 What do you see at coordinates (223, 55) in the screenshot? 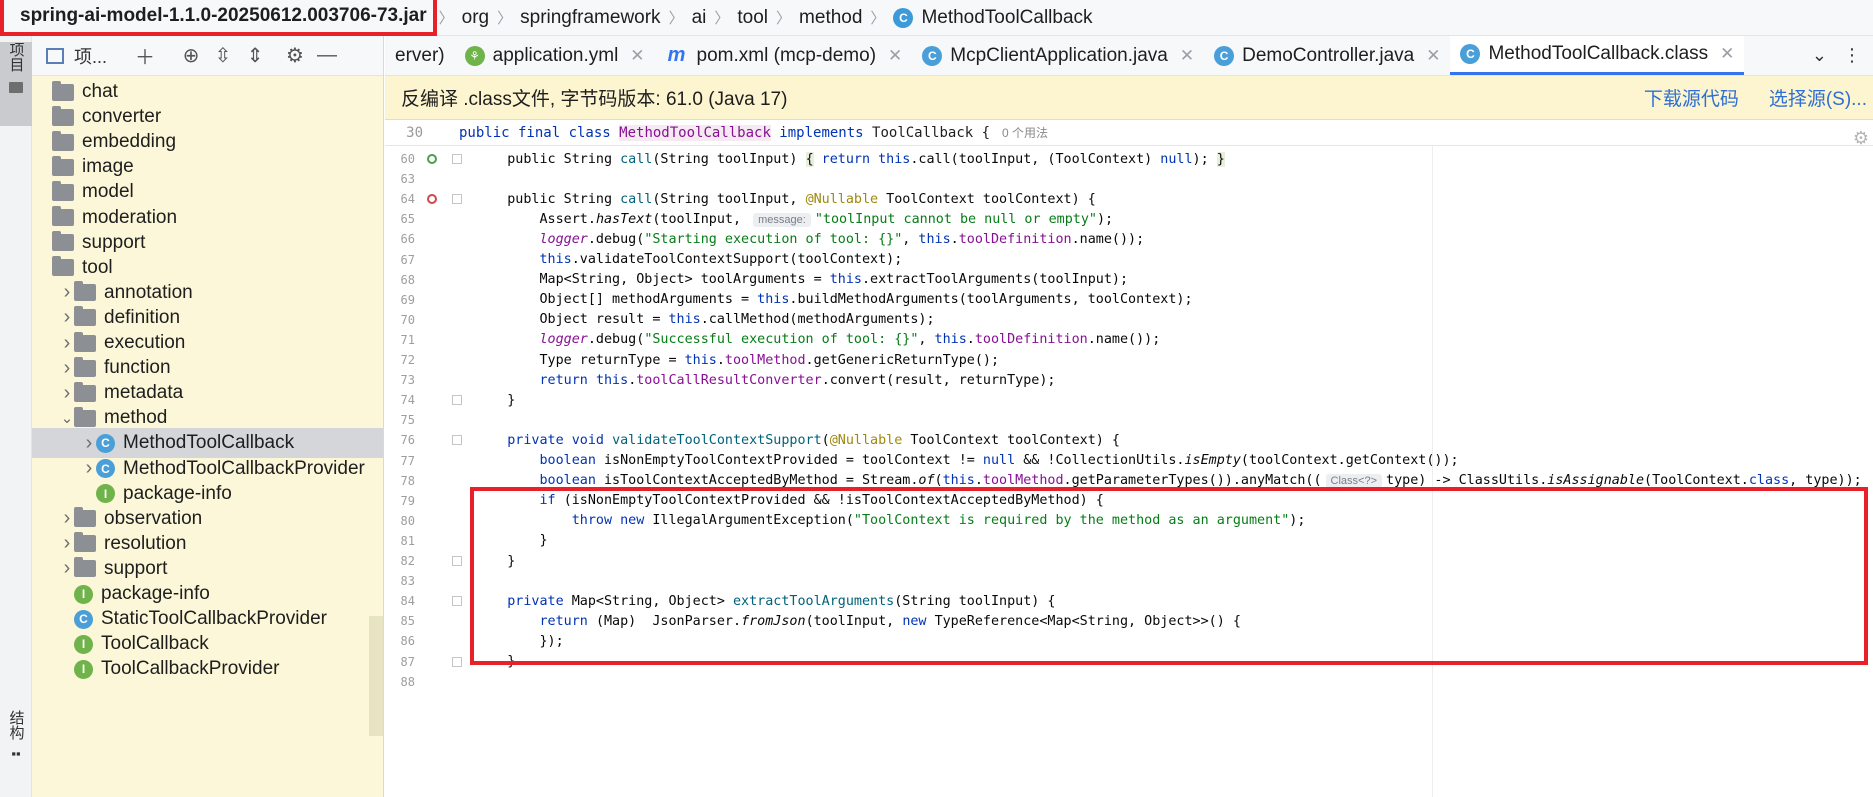
I see `expand-all-icon: ⇳` at bounding box center [223, 55].